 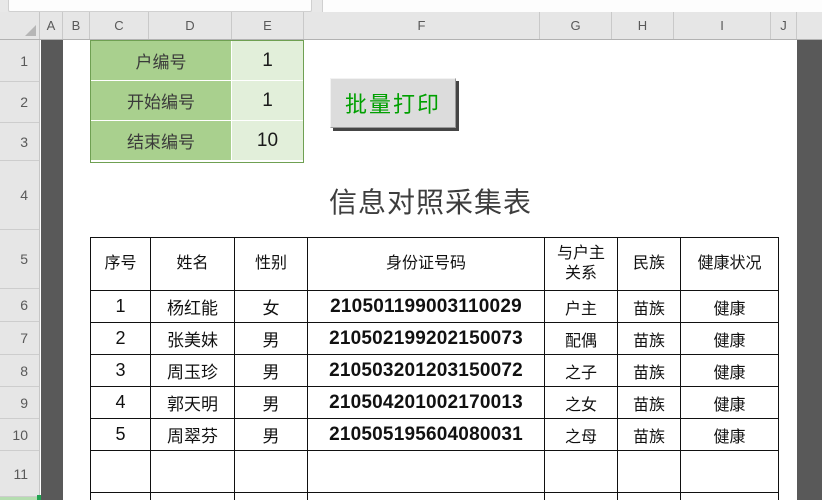 What do you see at coordinates (19, 371) in the screenshot?
I see `row-header-8: 8` at bounding box center [19, 371].